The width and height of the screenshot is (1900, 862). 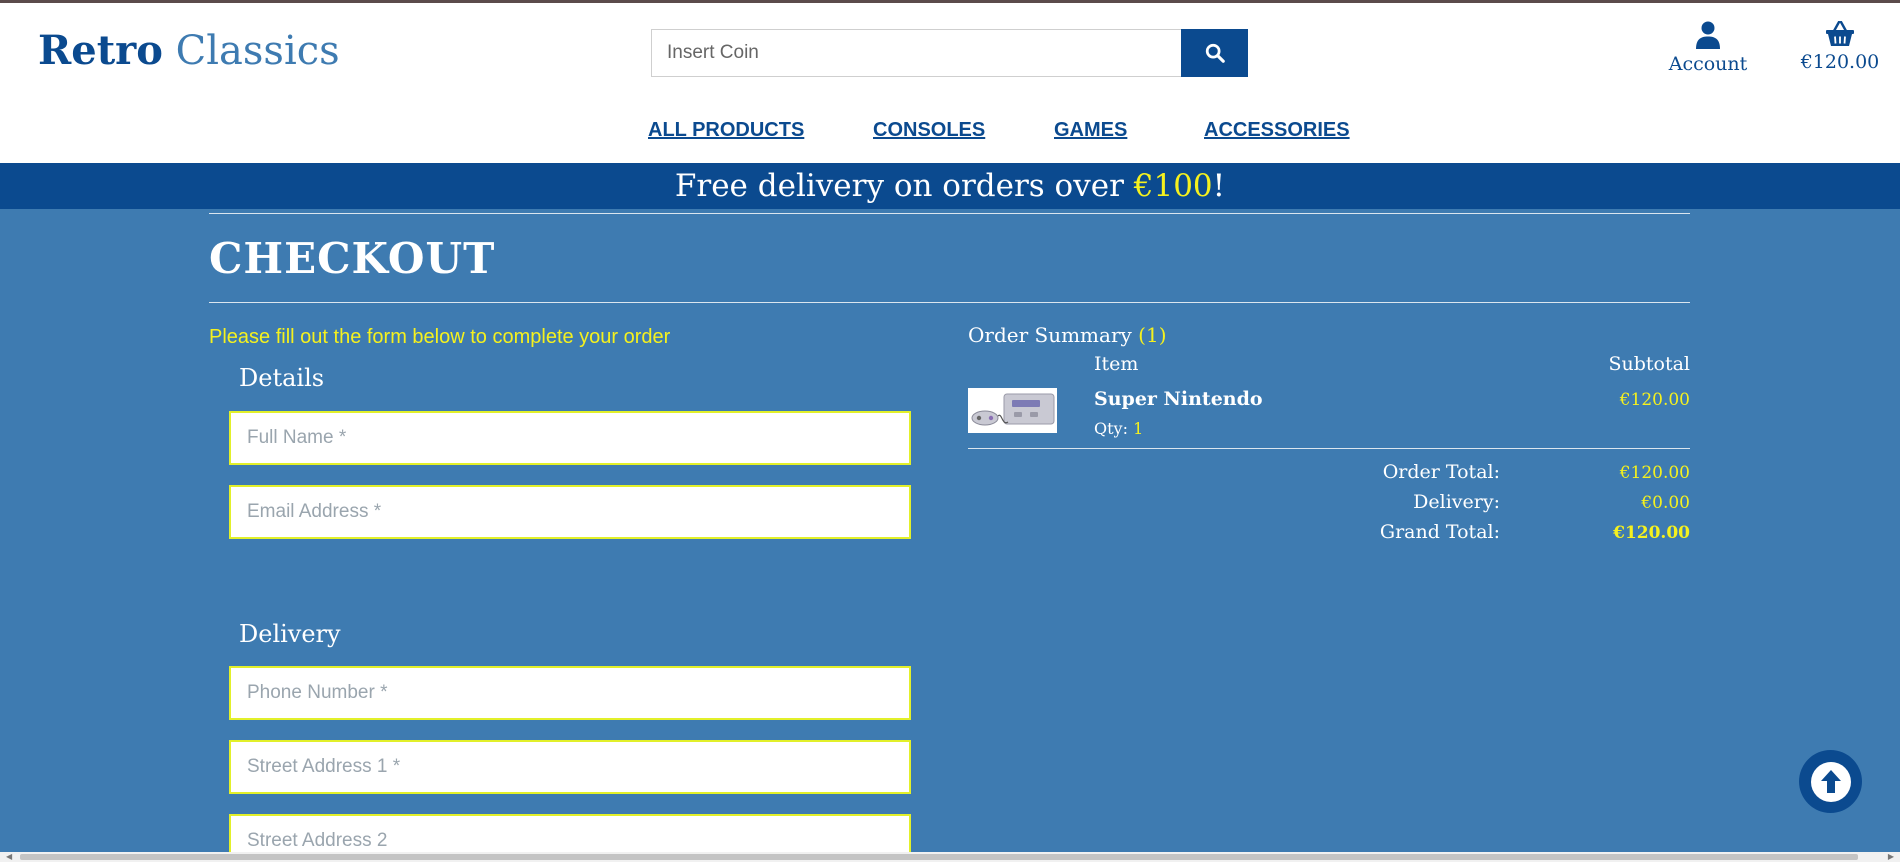 I want to click on account-label: Account, so click(x=1708, y=64).